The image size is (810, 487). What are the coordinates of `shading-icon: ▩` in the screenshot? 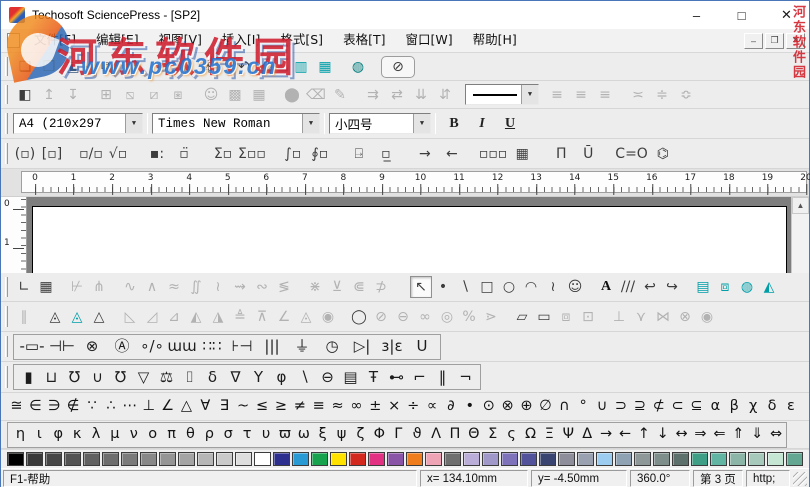 It's located at (235, 95).